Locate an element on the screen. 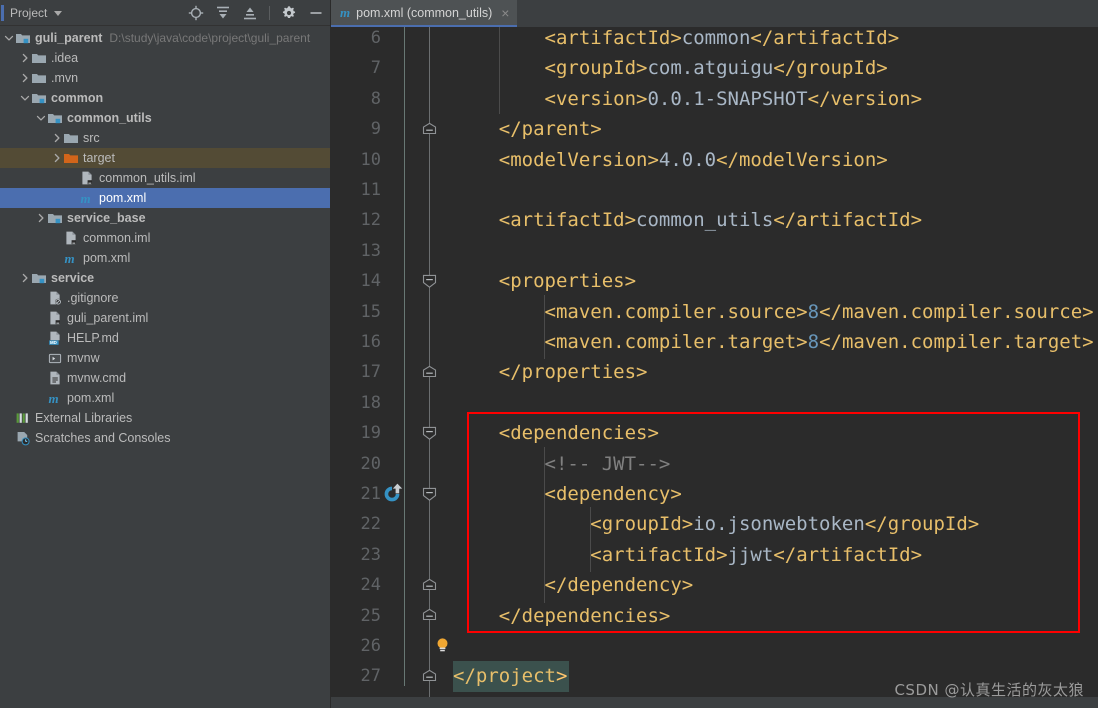 The height and width of the screenshot is (708, 1098). tree-item-label: External Libraries is located at coordinates (84, 418).